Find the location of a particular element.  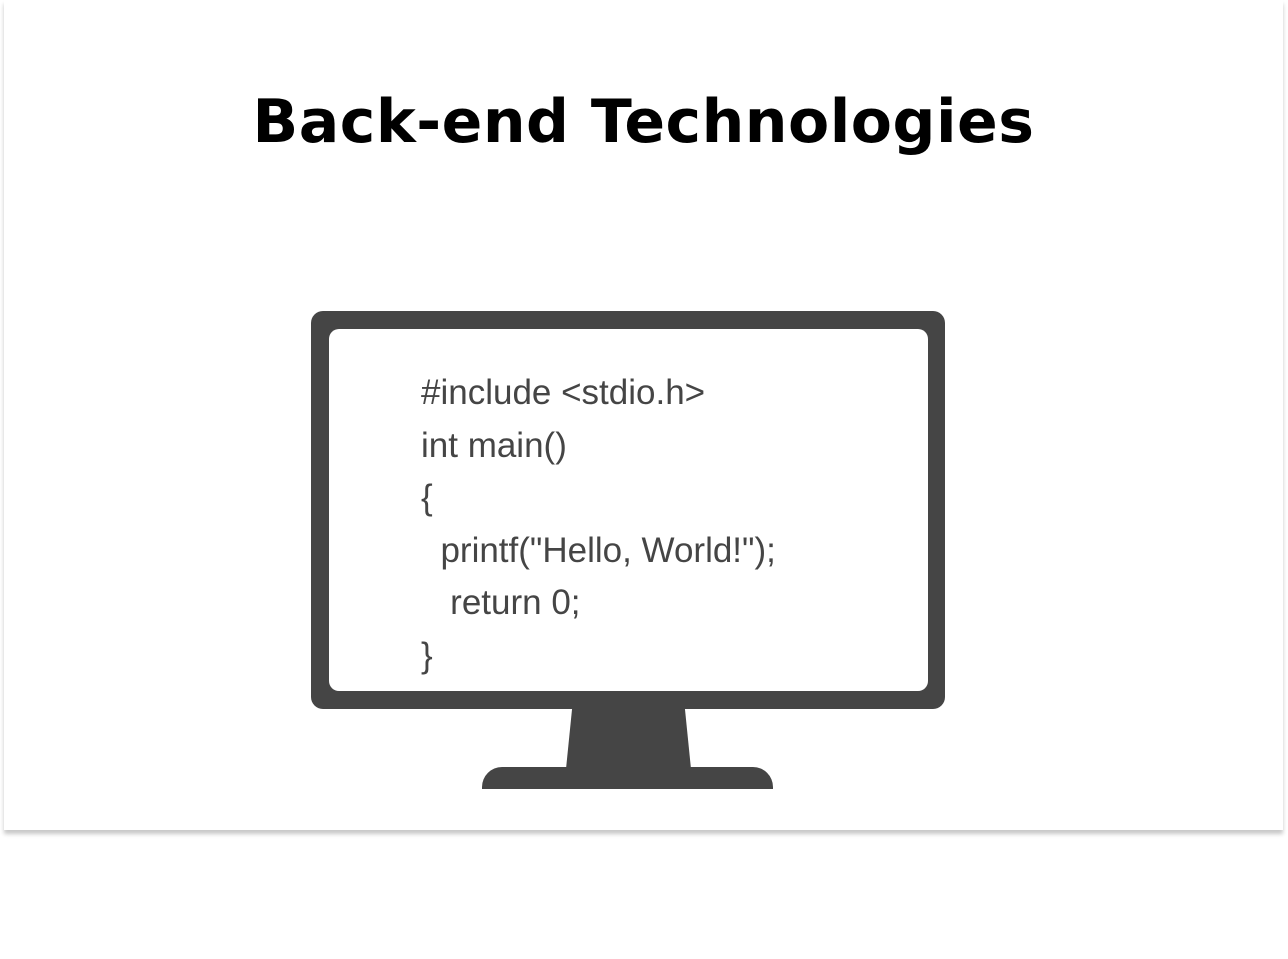

code-line: int main() is located at coordinates (494, 445).